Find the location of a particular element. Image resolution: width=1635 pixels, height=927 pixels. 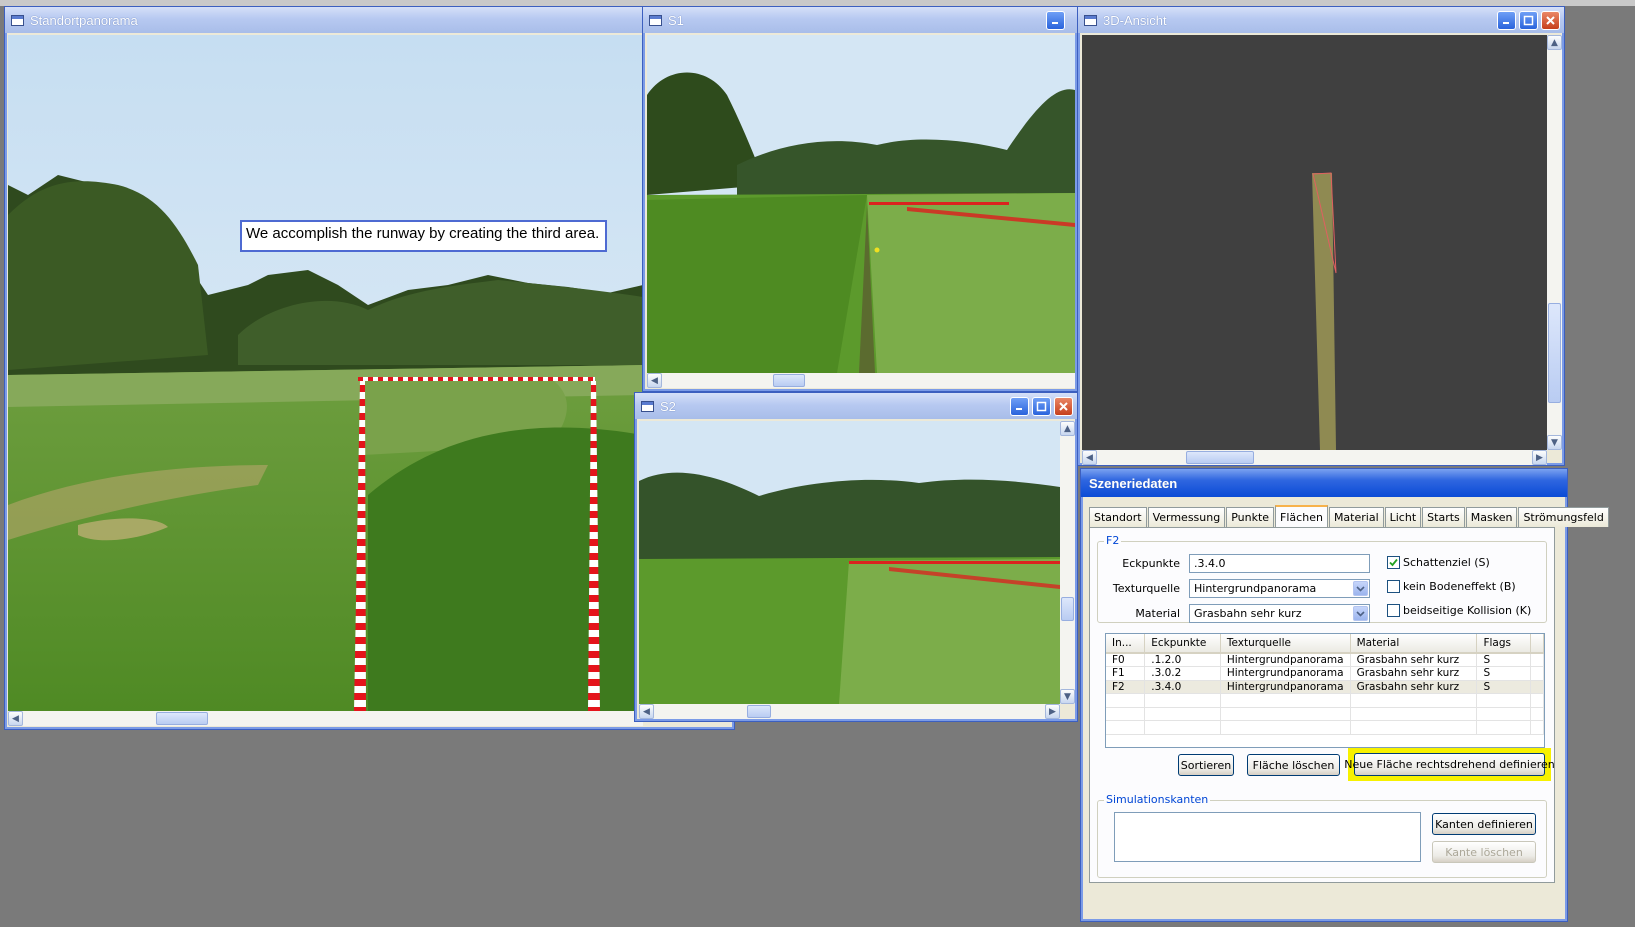

s2-image is located at coordinates (849, 562).